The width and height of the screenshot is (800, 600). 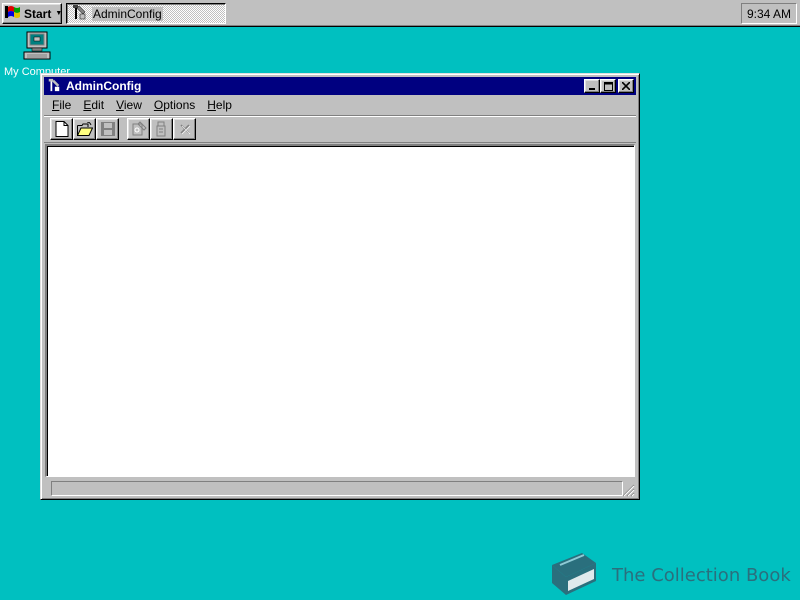 What do you see at coordinates (223, 105) in the screenshot?
I see `menu-help-label: elp` at bounding box center [223, 105].